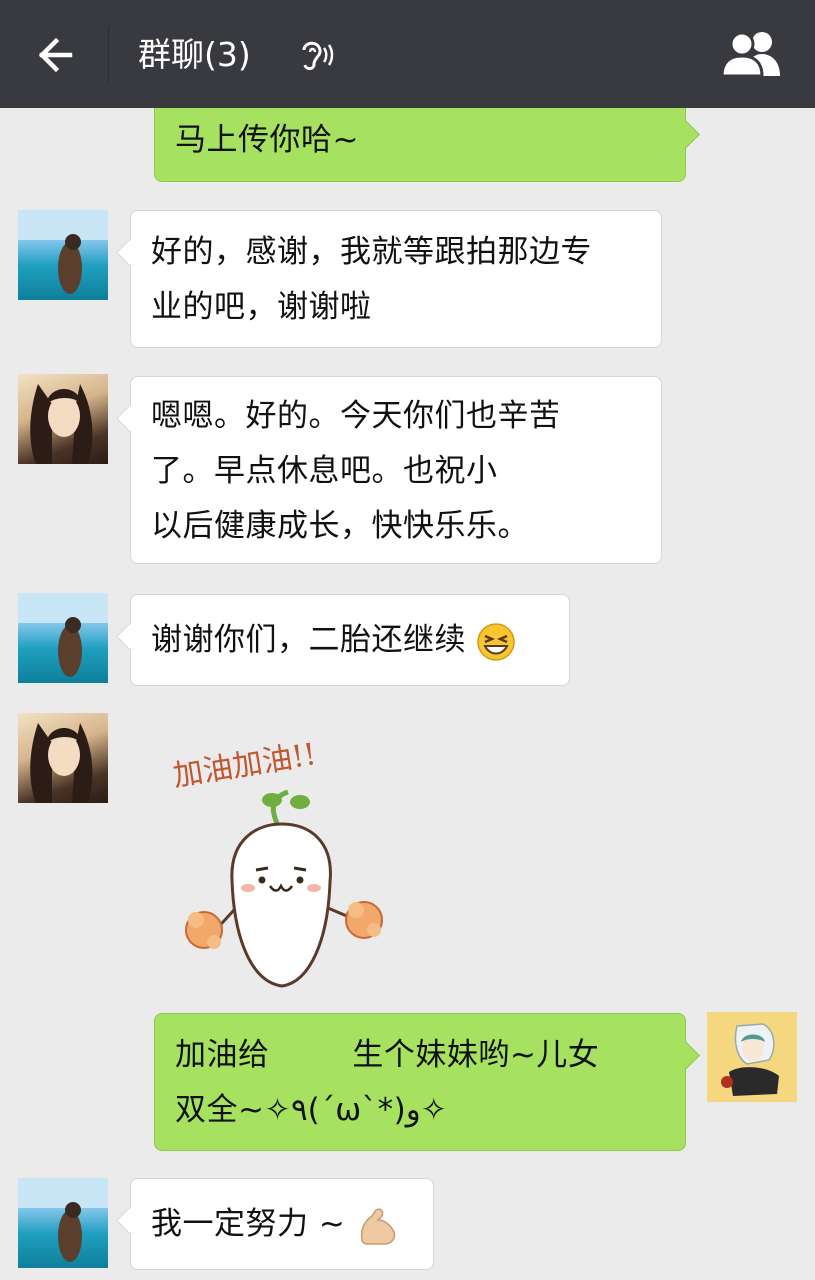 This screenshot has width=815, height=1280. I want to click on message-text: 加油给 生个妹妹哟~儿女 双全~✧٩(ˊωˋ*)و✧, so click(387, 1082).